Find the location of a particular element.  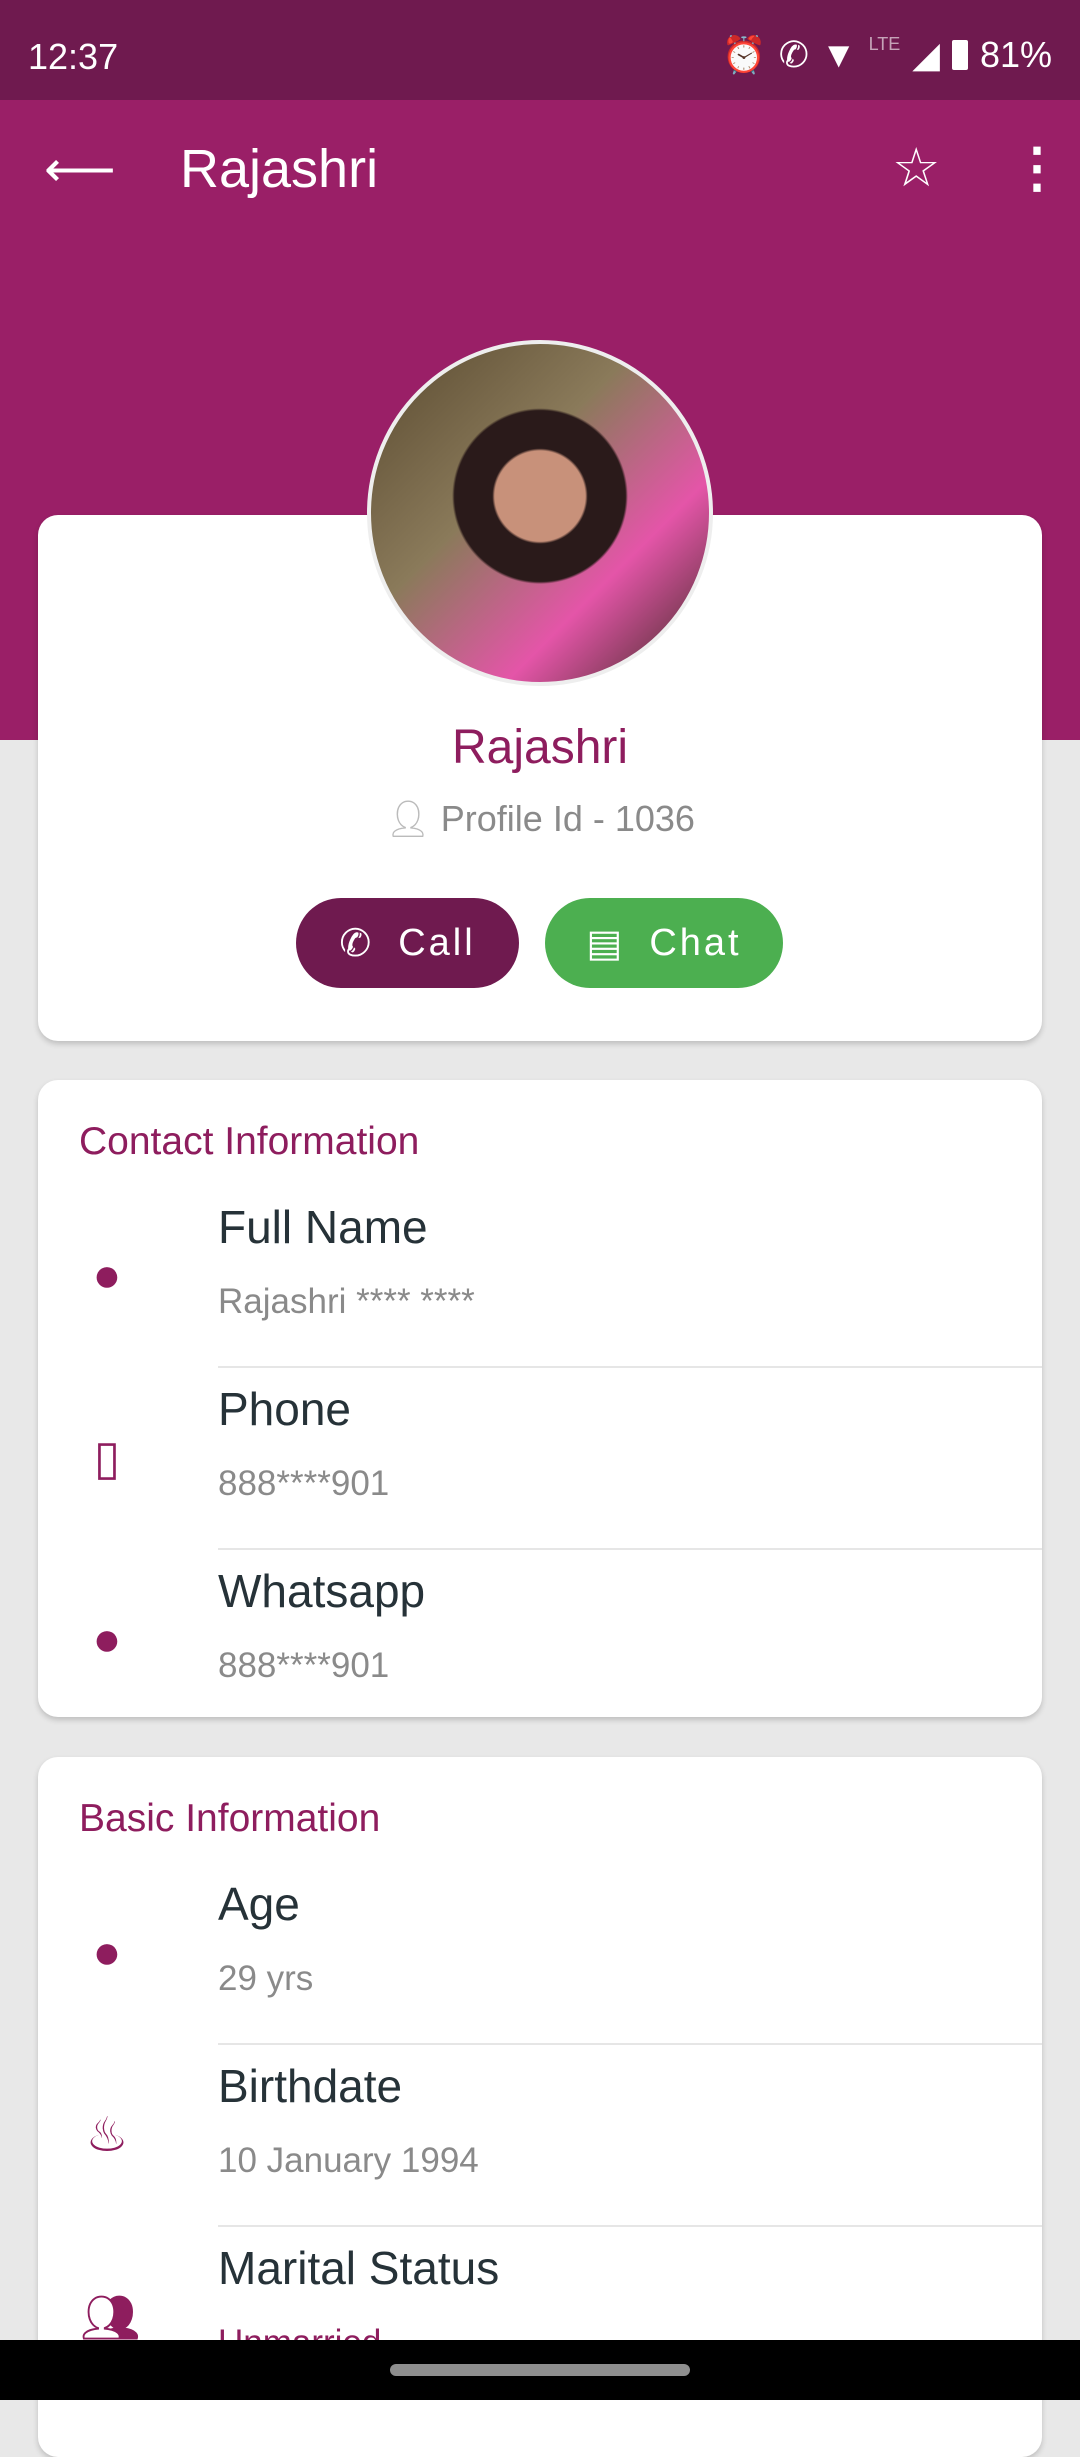

people-icon: 👥︎ is located at coordinates (110, 2318).